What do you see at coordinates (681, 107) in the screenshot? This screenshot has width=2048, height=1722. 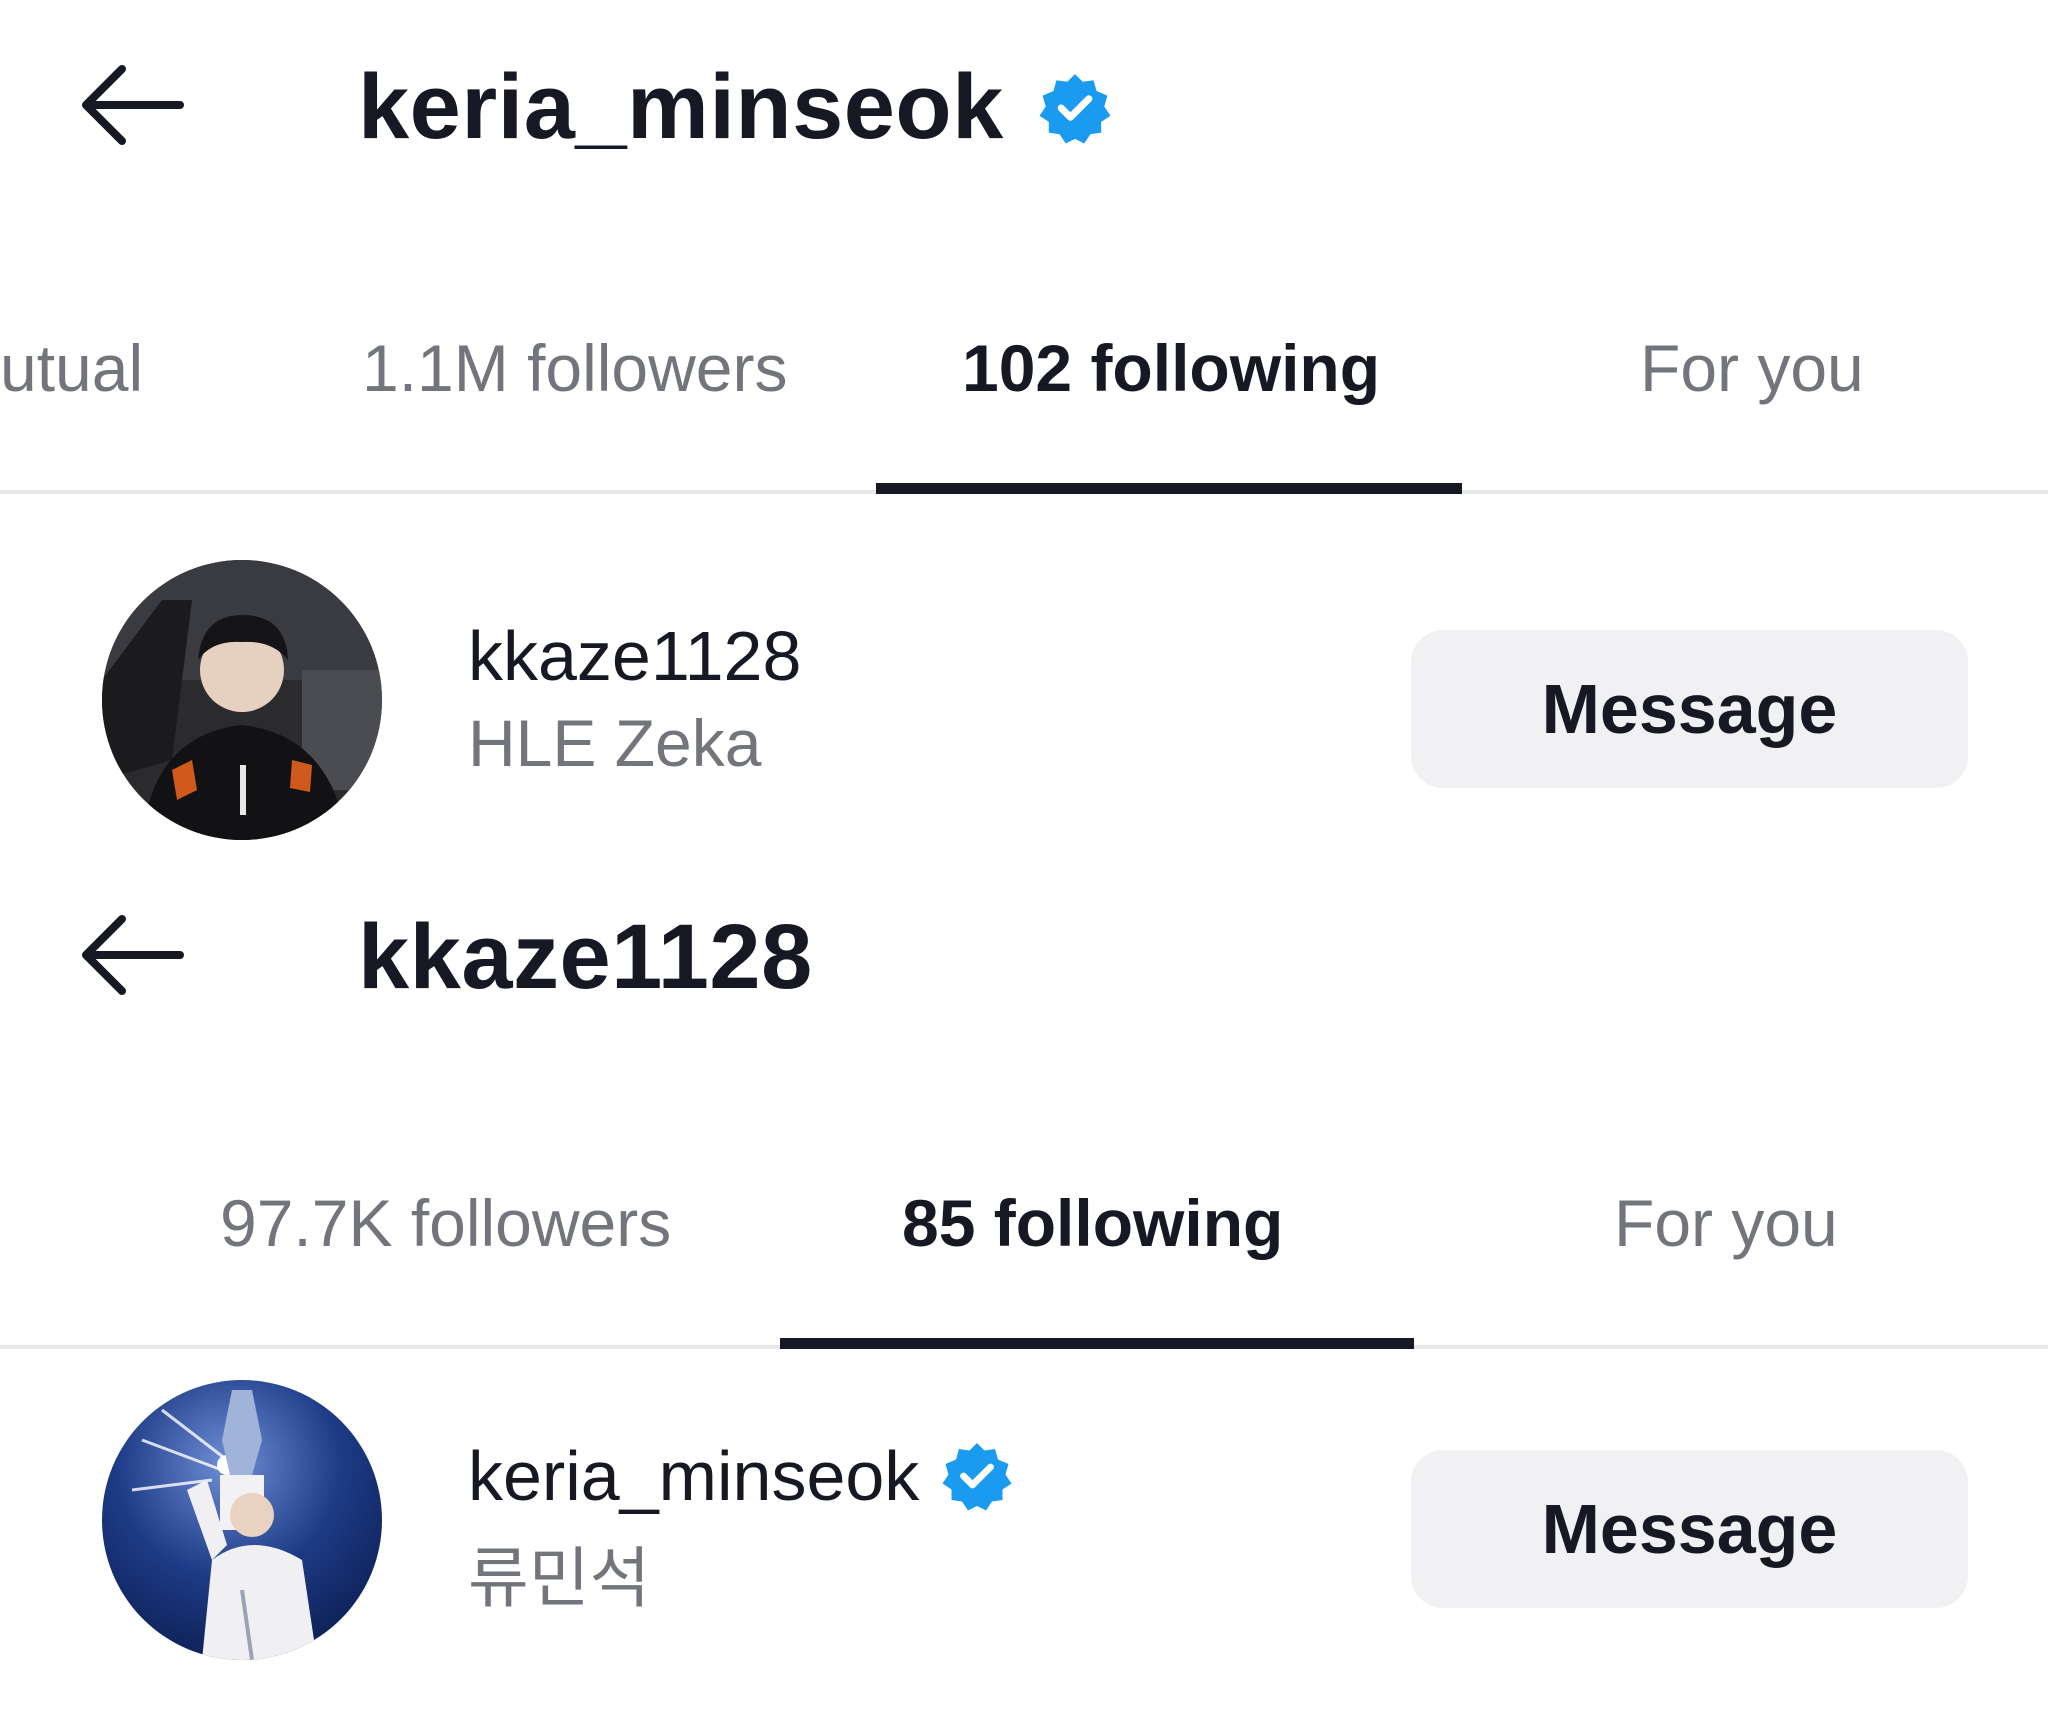 I see `page-title-text: keria_minseok` at bounding box center [681, 107].